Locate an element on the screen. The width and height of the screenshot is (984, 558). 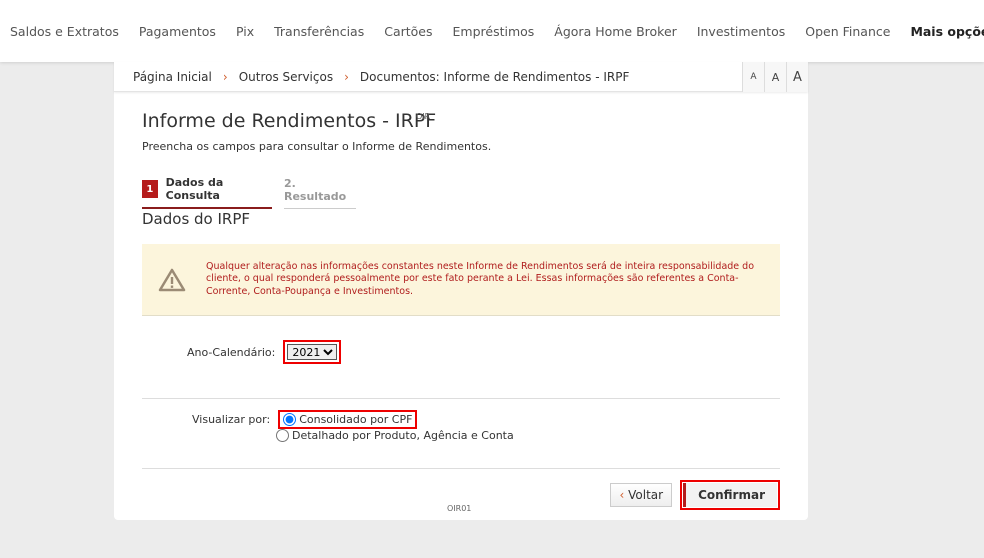
radio-consolidado is located at coordinates (290, 419).